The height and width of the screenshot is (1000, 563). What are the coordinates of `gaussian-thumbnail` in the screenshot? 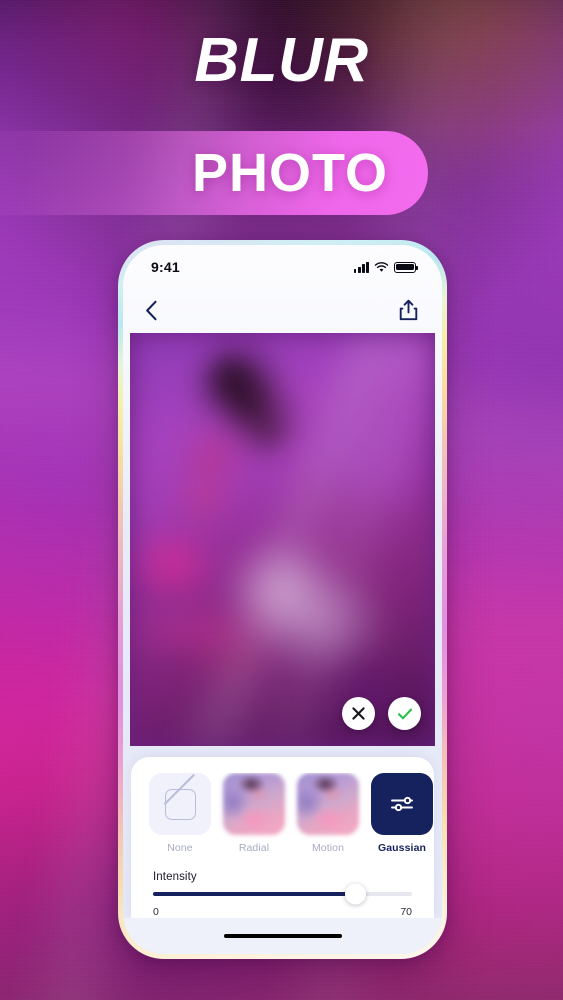 It's located at (402, 804).